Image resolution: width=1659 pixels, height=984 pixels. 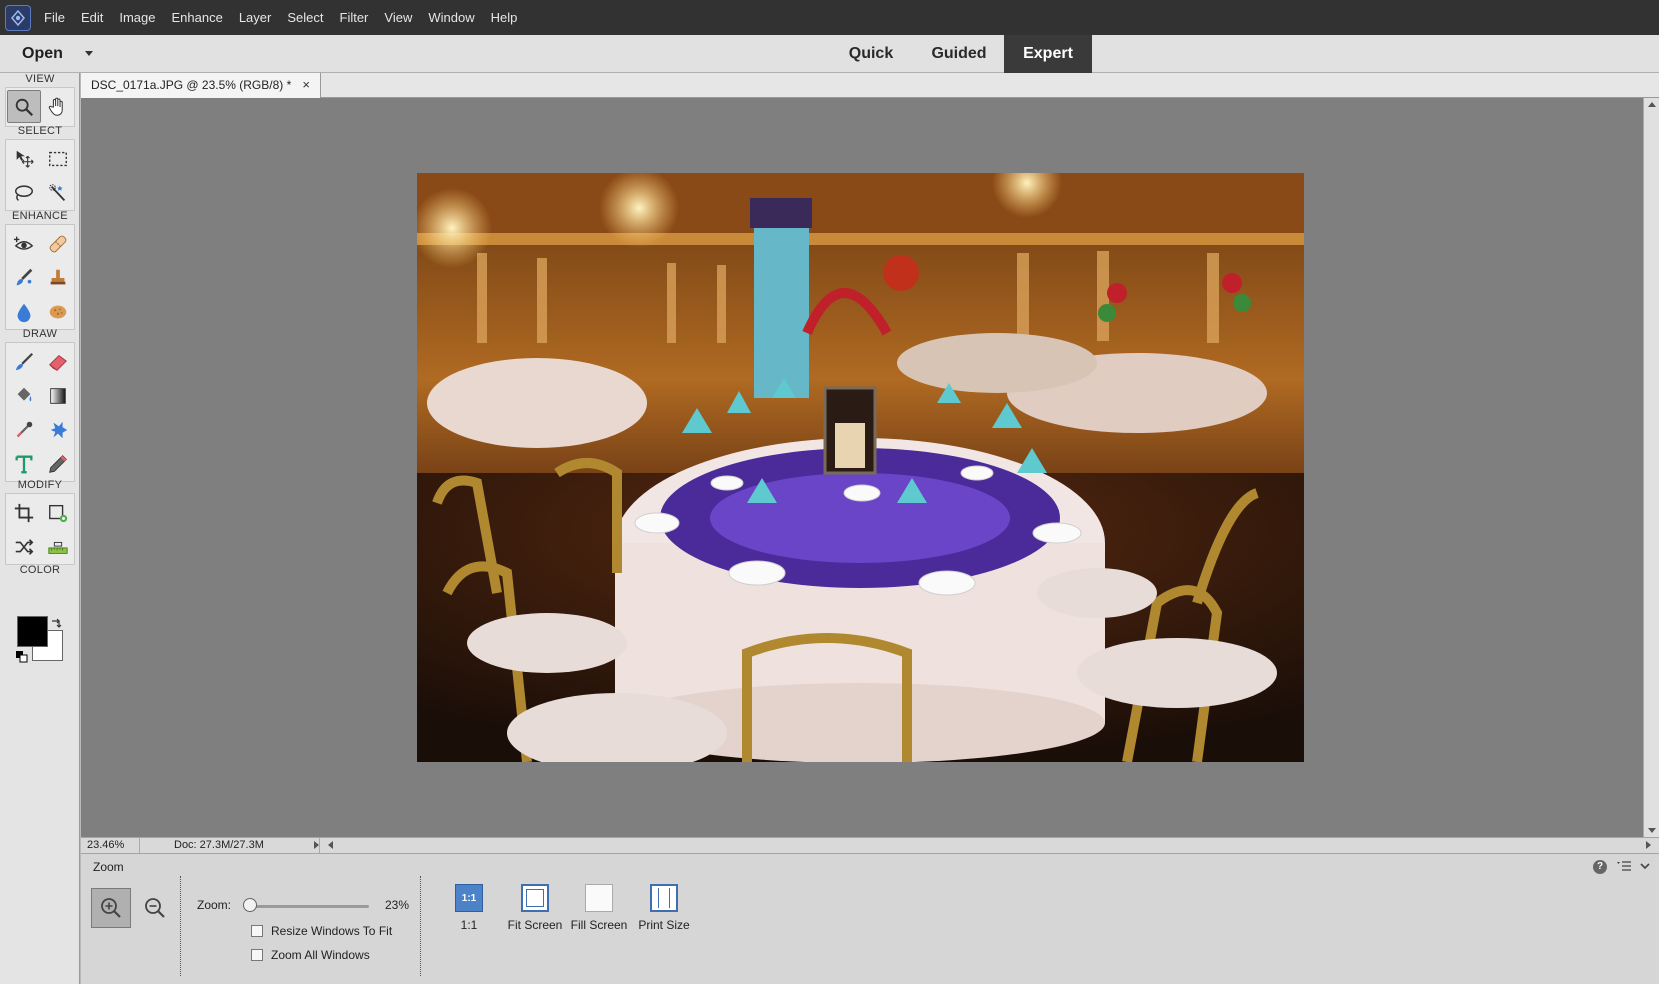 What do you see at coordinates (257, 931) in the screenshot?
I see `resize-windows-checkbox` at bounding box center [257, 931].